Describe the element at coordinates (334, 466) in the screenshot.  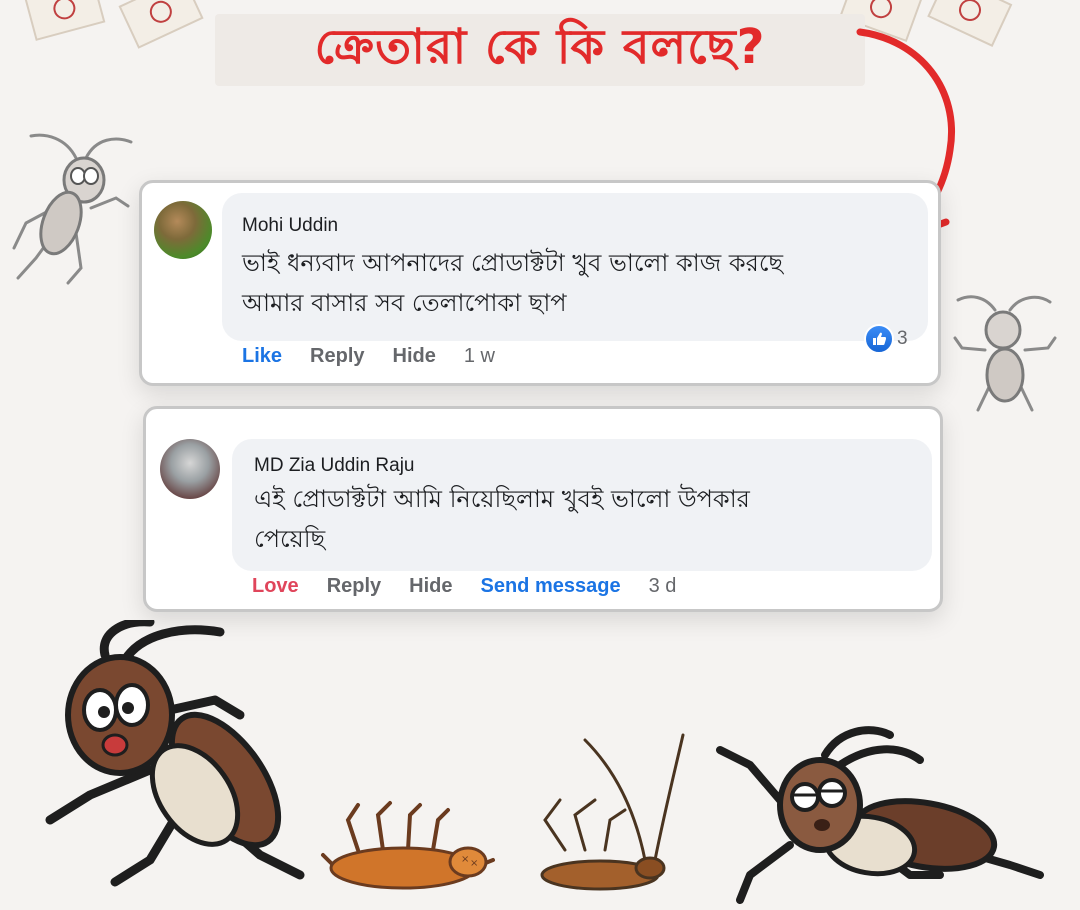
I see `comment-author: MD Zia Uddin Raju` at that location.